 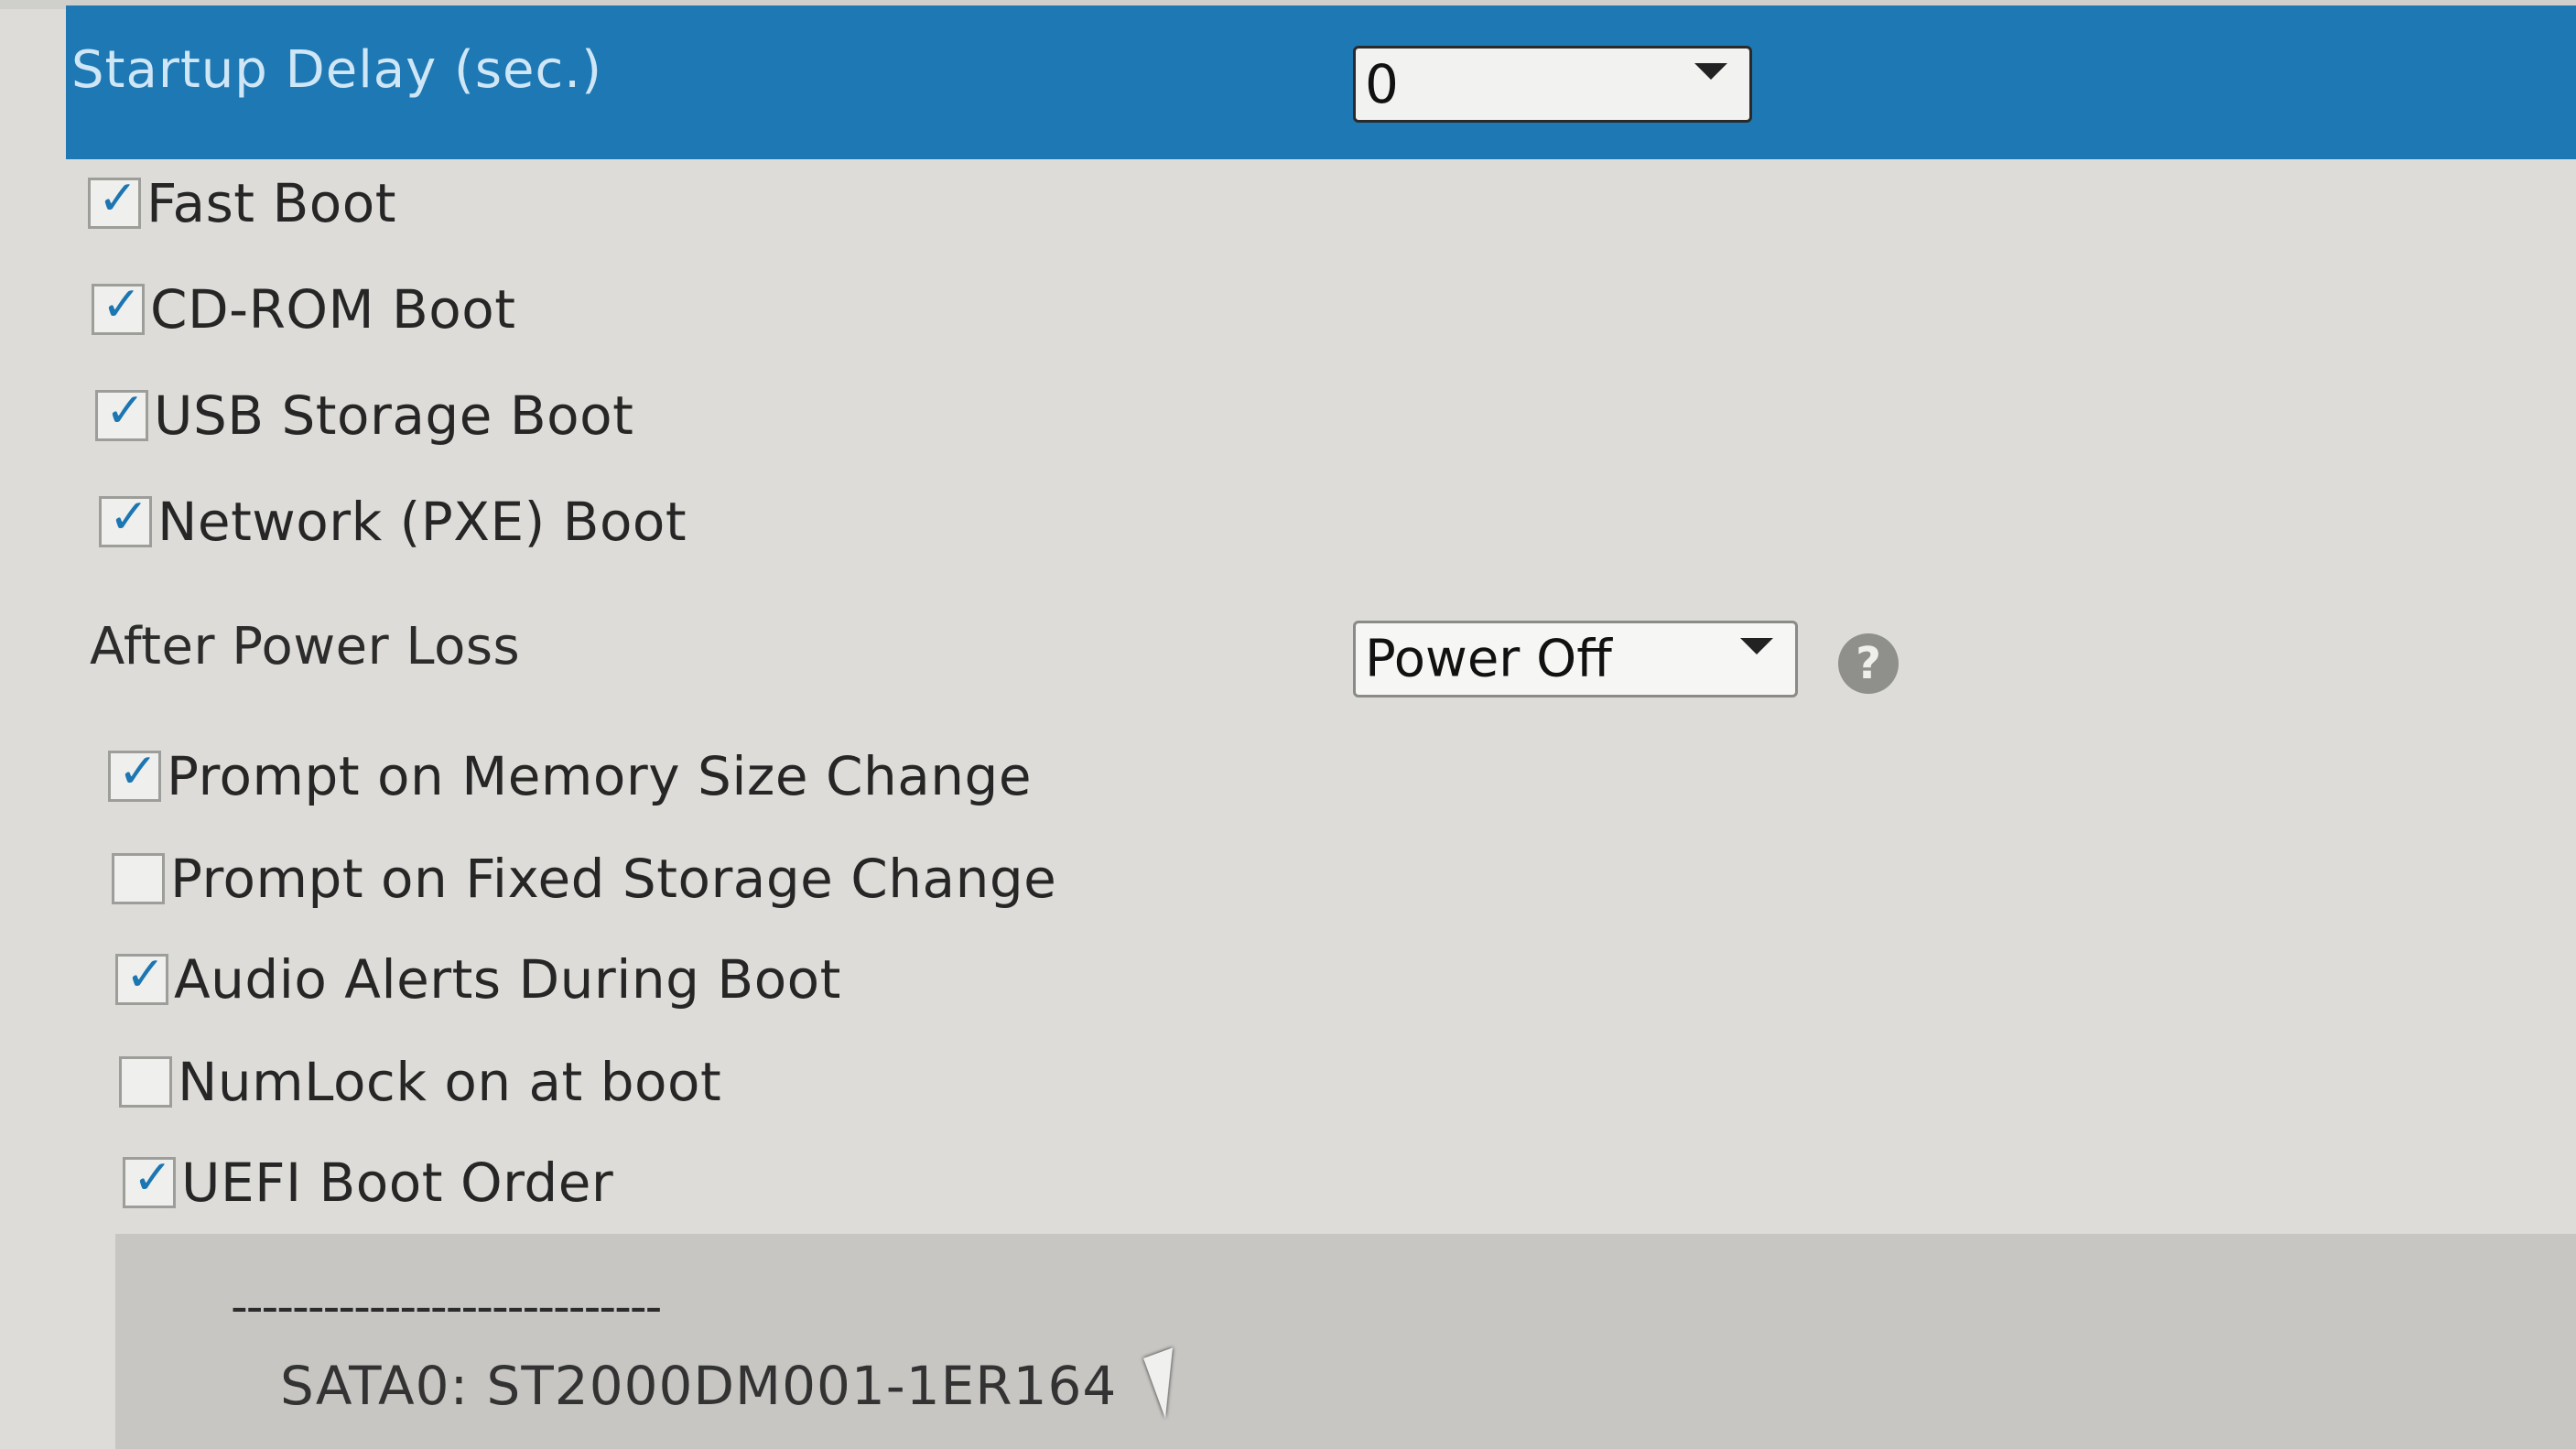 What do you see at coordinates (333, 309) in the screenshot?
I see `cdrom-boot-label: CD-ROM Boot` at bounding box center [333, 309].